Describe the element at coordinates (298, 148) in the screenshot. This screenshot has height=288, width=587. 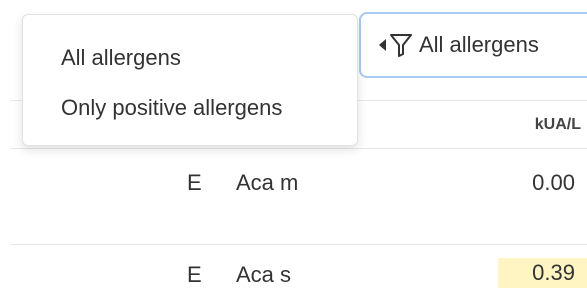
I see `header-bottom-divider` at that location.